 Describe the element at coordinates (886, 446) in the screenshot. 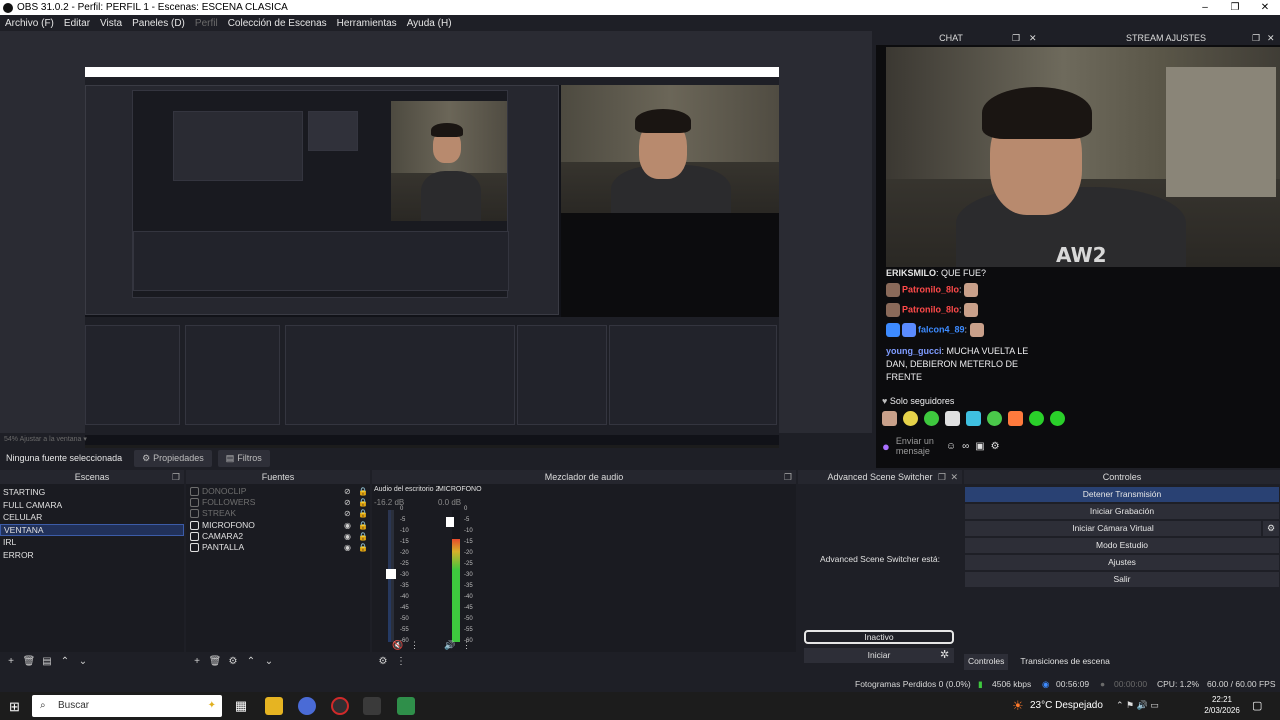

I see `mic-icon: ●` at that location.